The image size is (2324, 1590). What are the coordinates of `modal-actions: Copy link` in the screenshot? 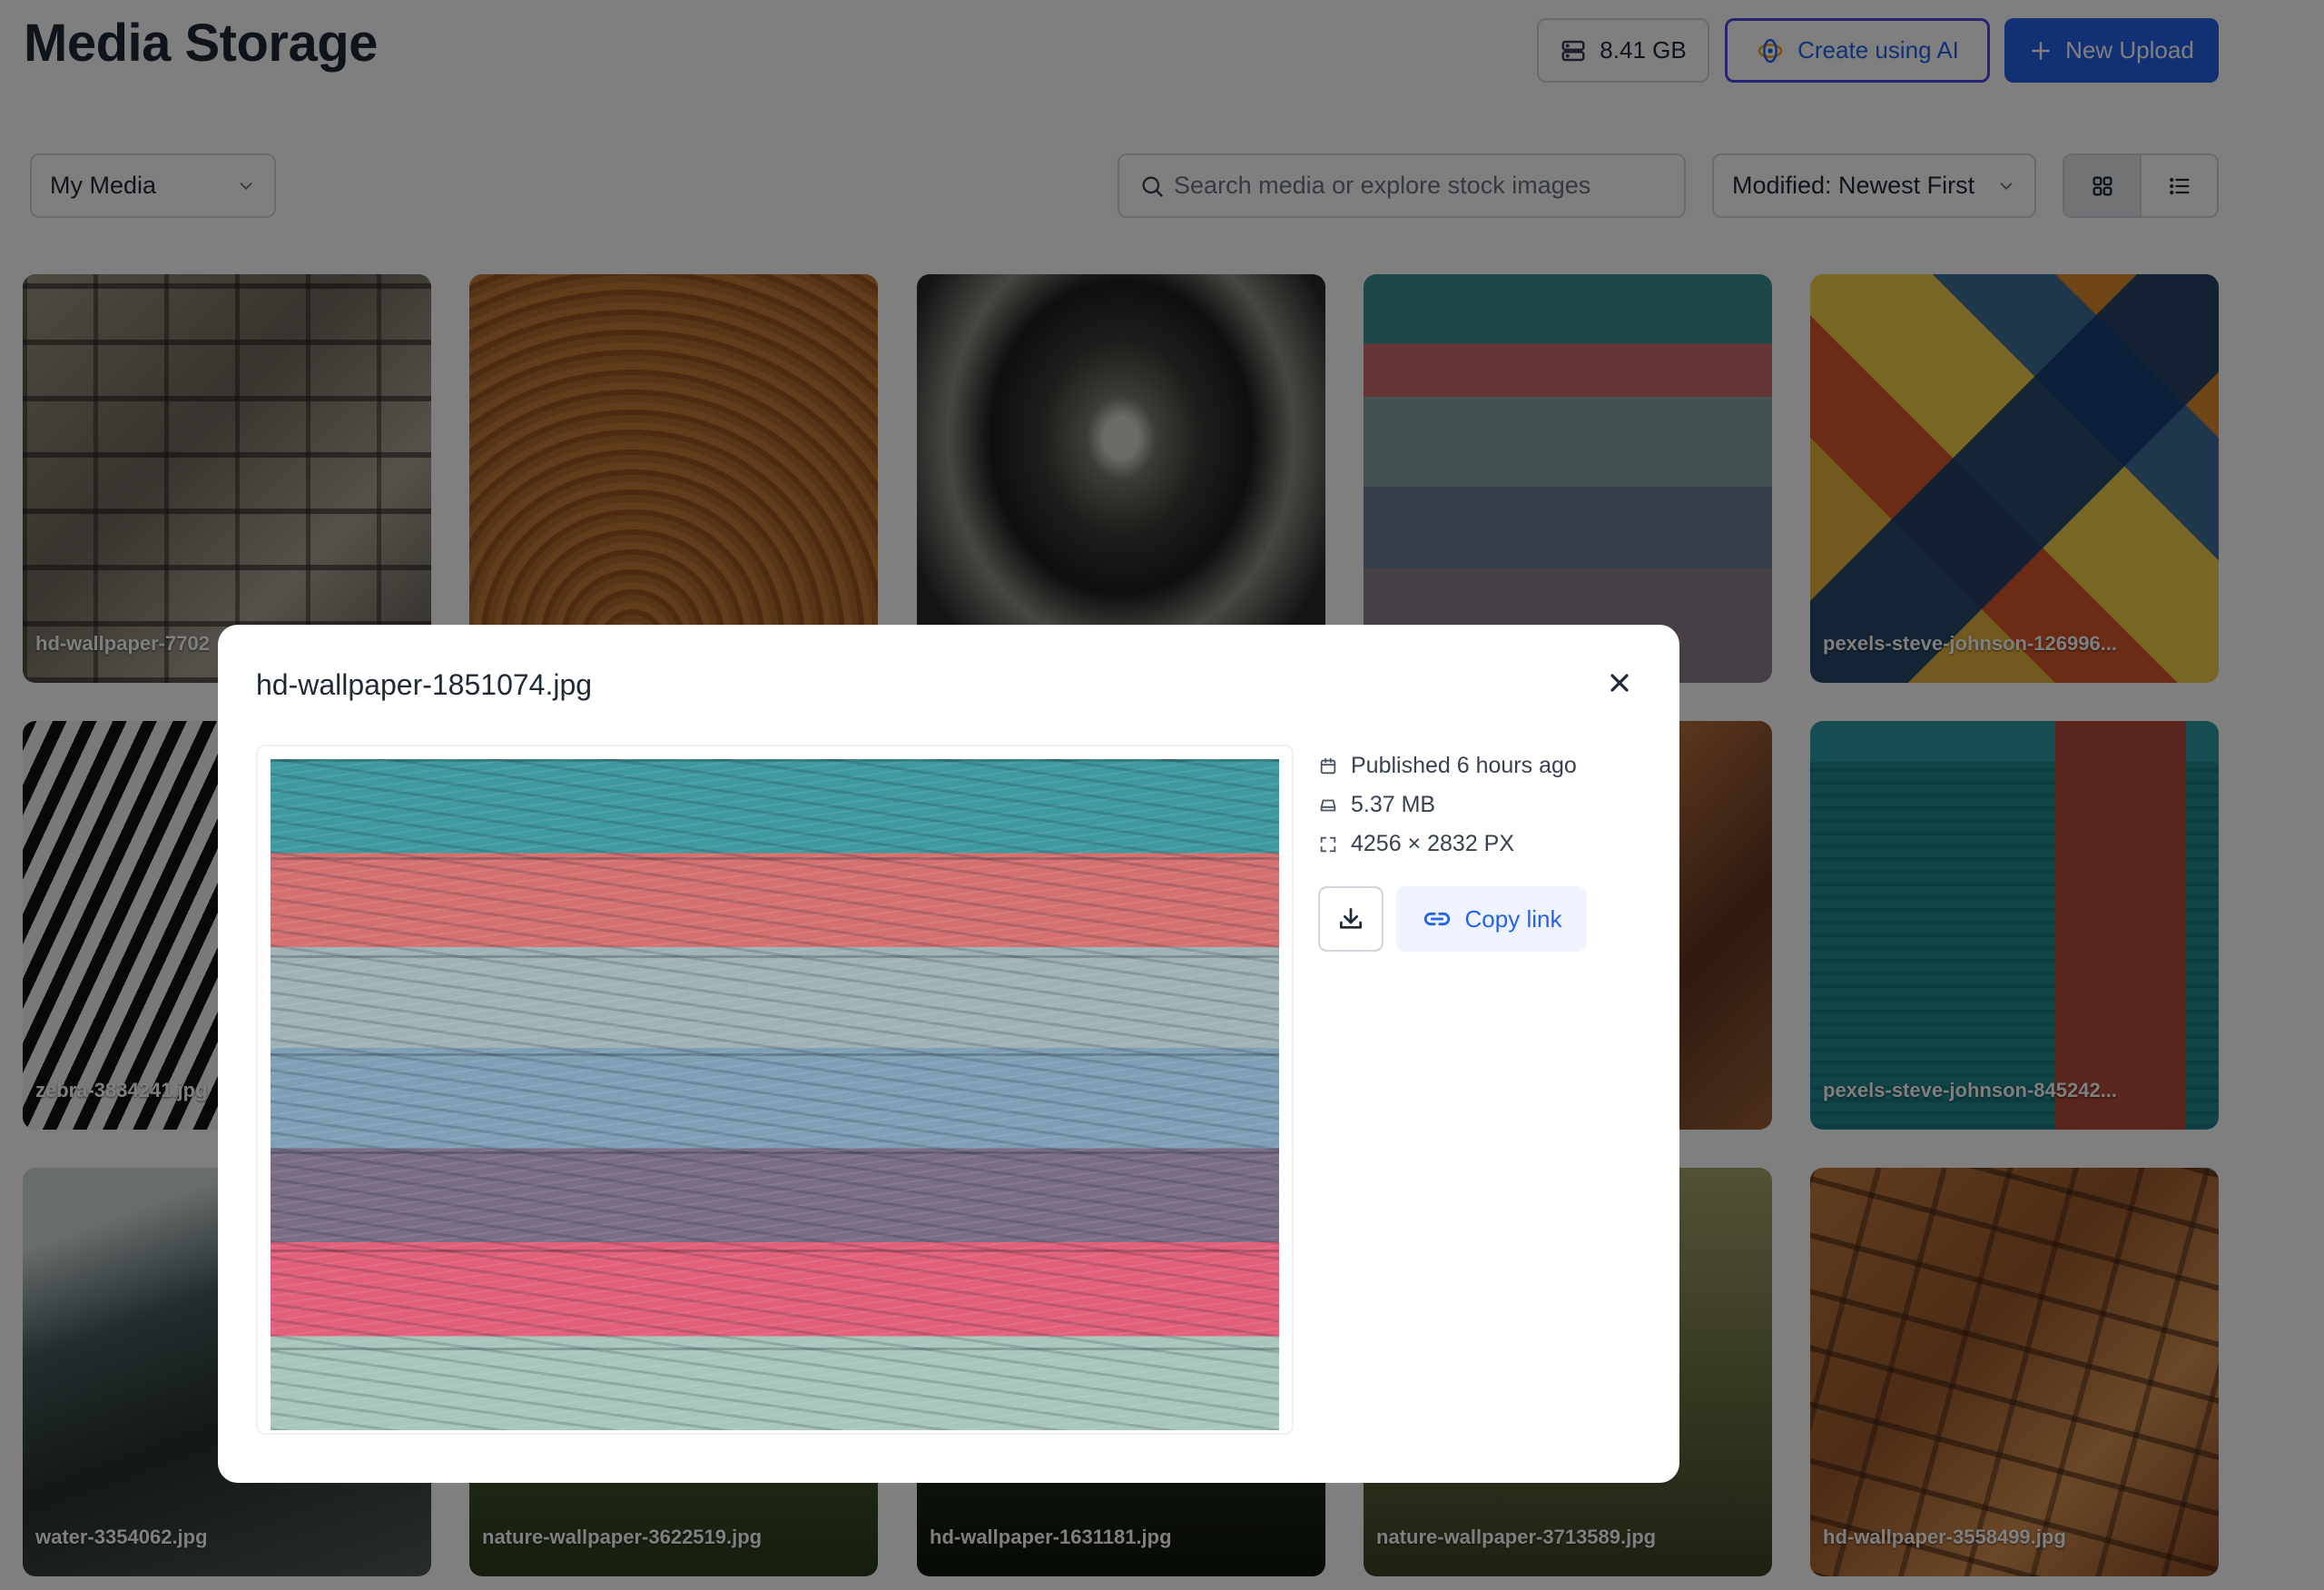 It's located at (1452, 919).